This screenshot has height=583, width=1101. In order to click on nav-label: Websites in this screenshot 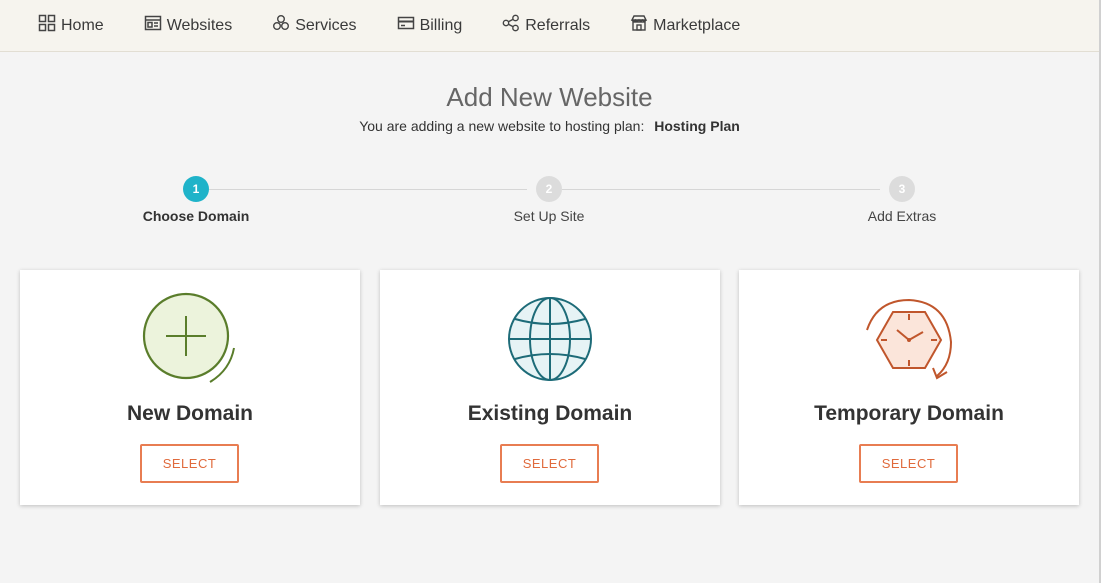, I will do `click(199, 25)`.